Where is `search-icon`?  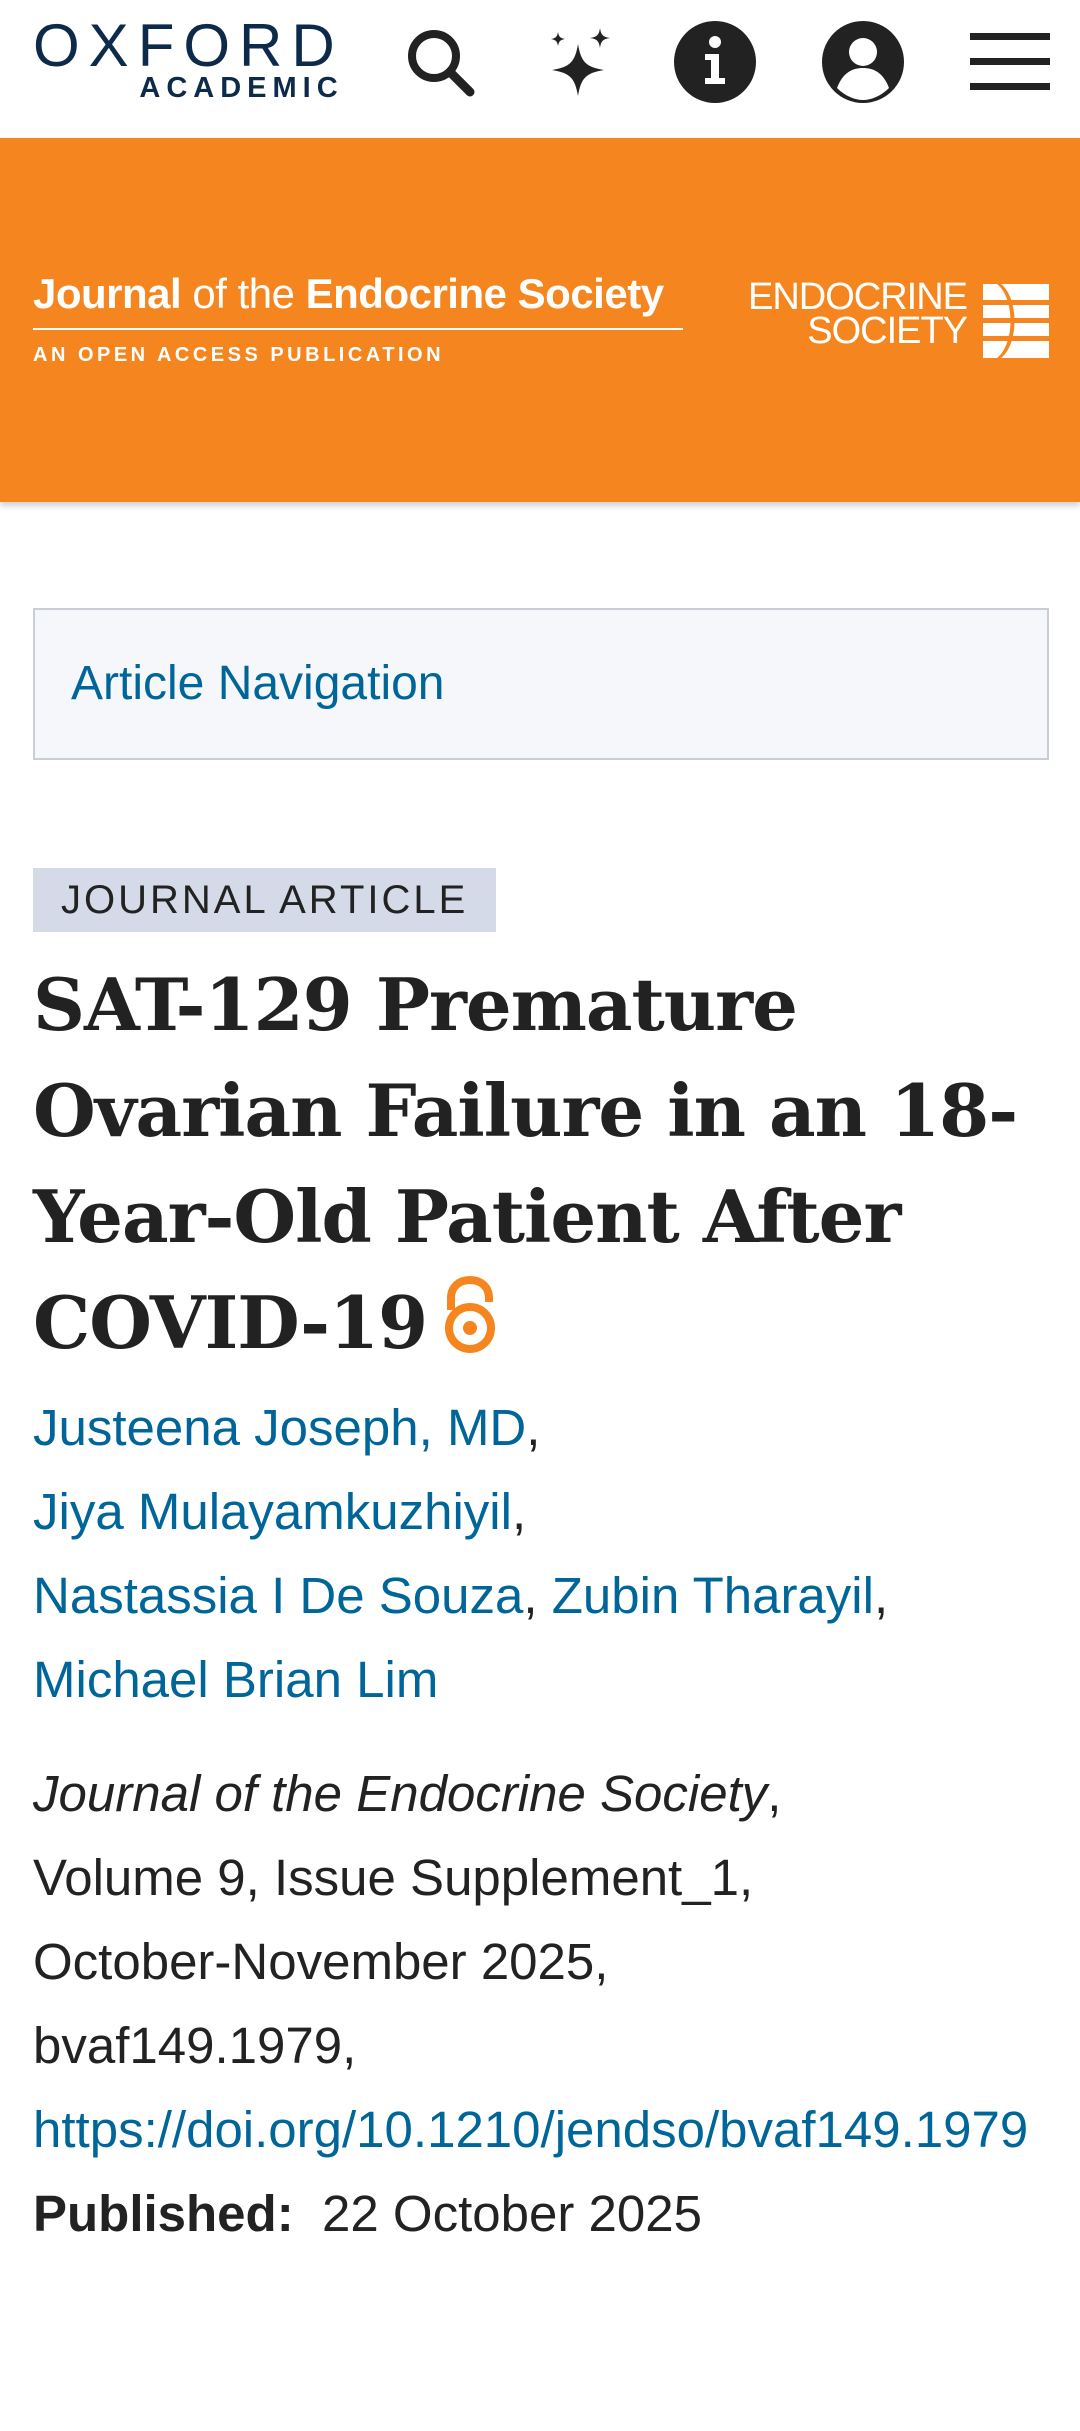
search-icon is located at coordinates (440, 62).